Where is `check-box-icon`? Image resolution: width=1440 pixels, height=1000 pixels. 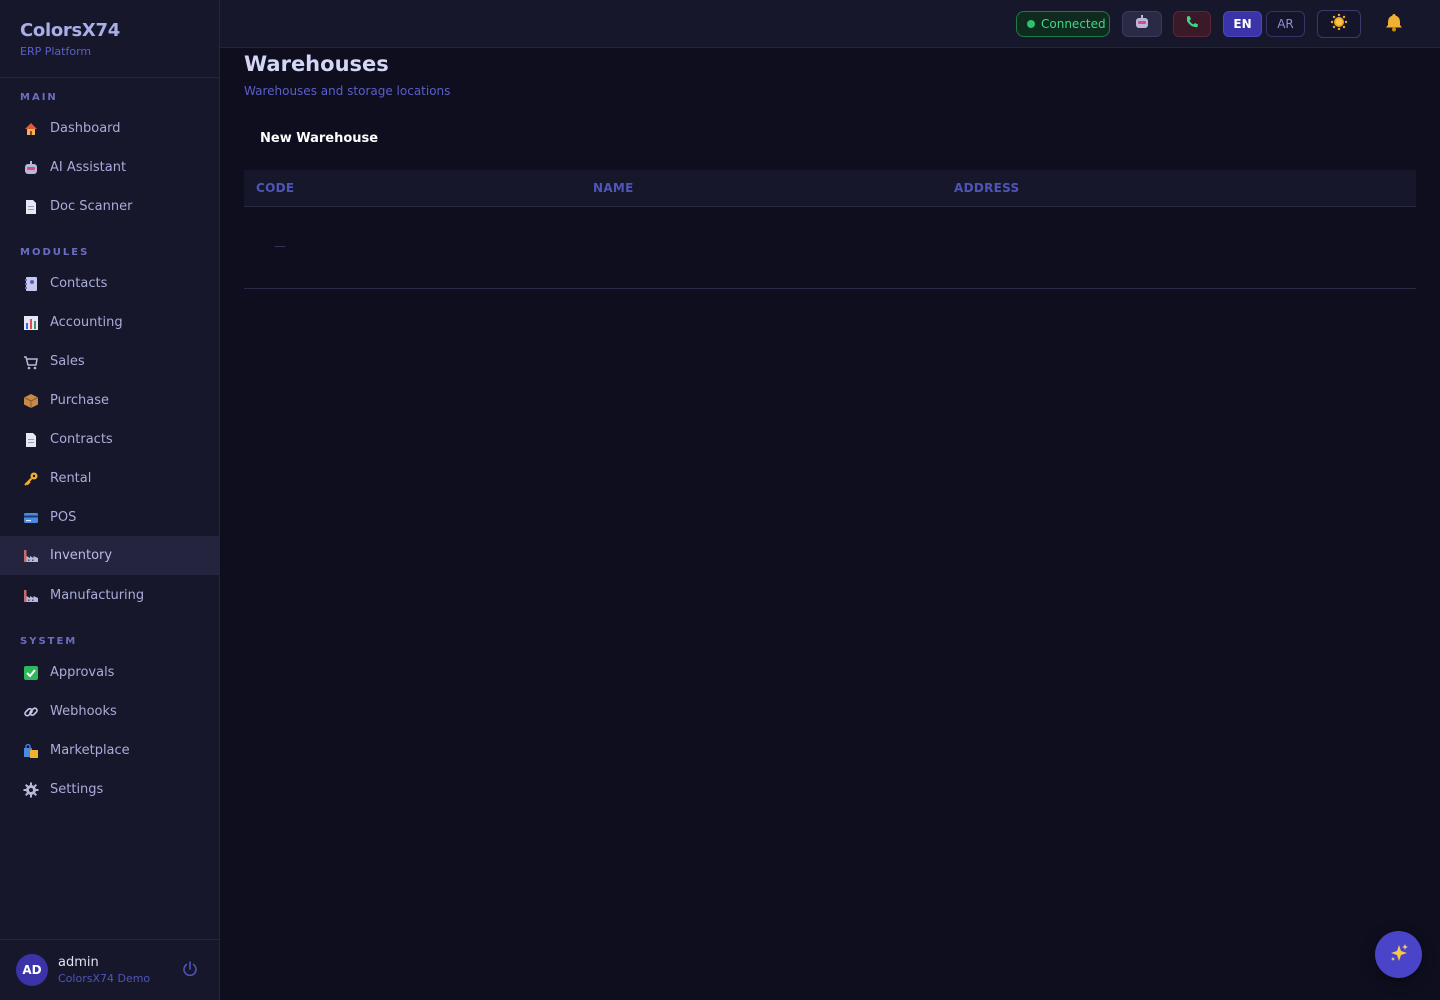
check-box-icon is located at coordinates (31, 673).